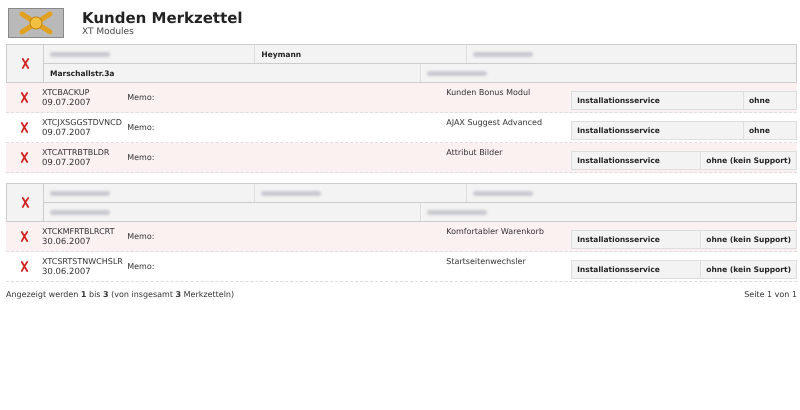  What do you see at coordinates (486, 261) in the screenshot?
I see `product-name: Startseitenwechsler` at bounding box center [486, 261].